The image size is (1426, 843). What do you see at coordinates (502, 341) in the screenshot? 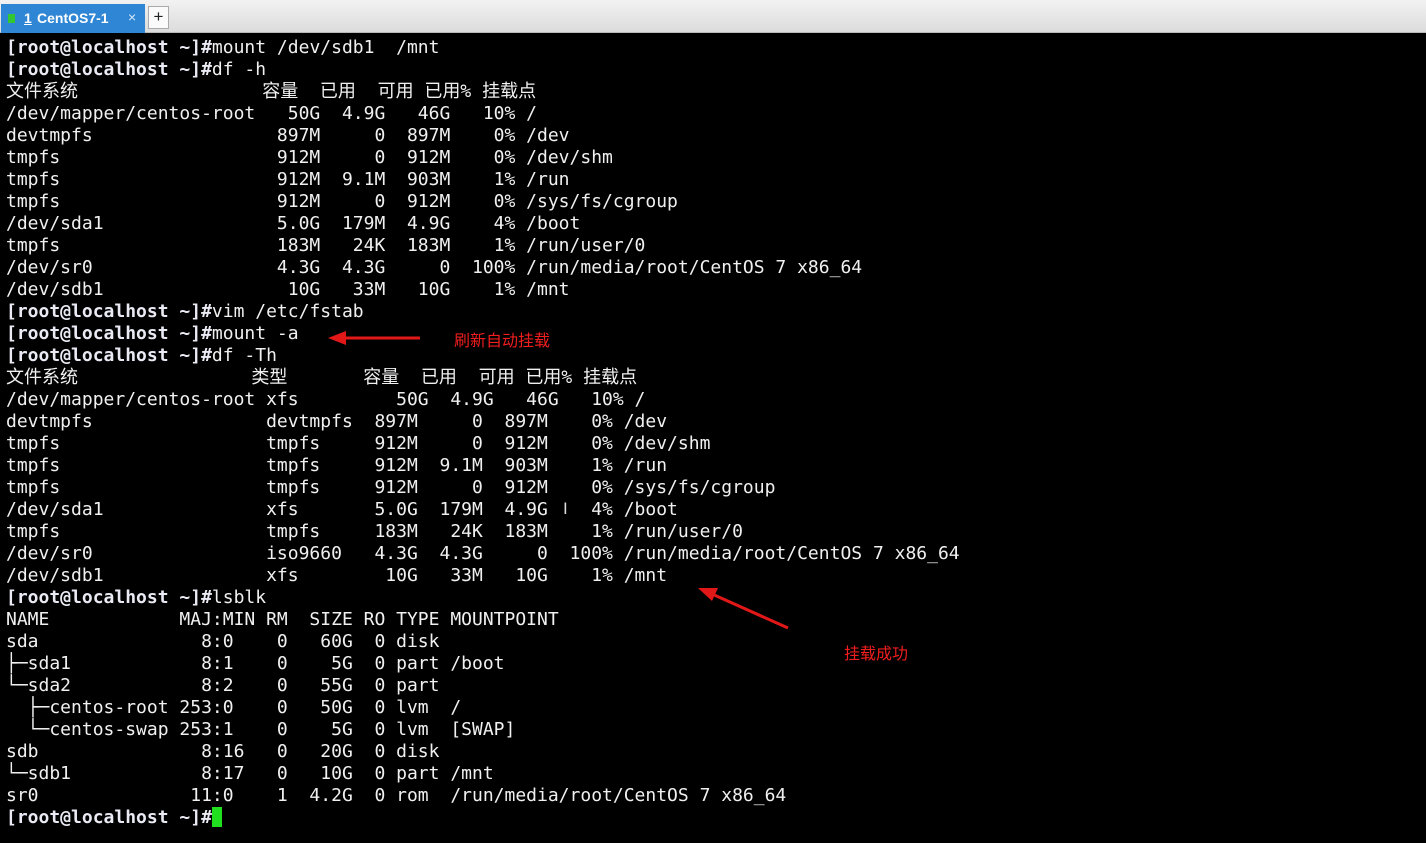
I see `annotation-refresh-automount: 刷新自动挂载` at bounding box center [502, 341].